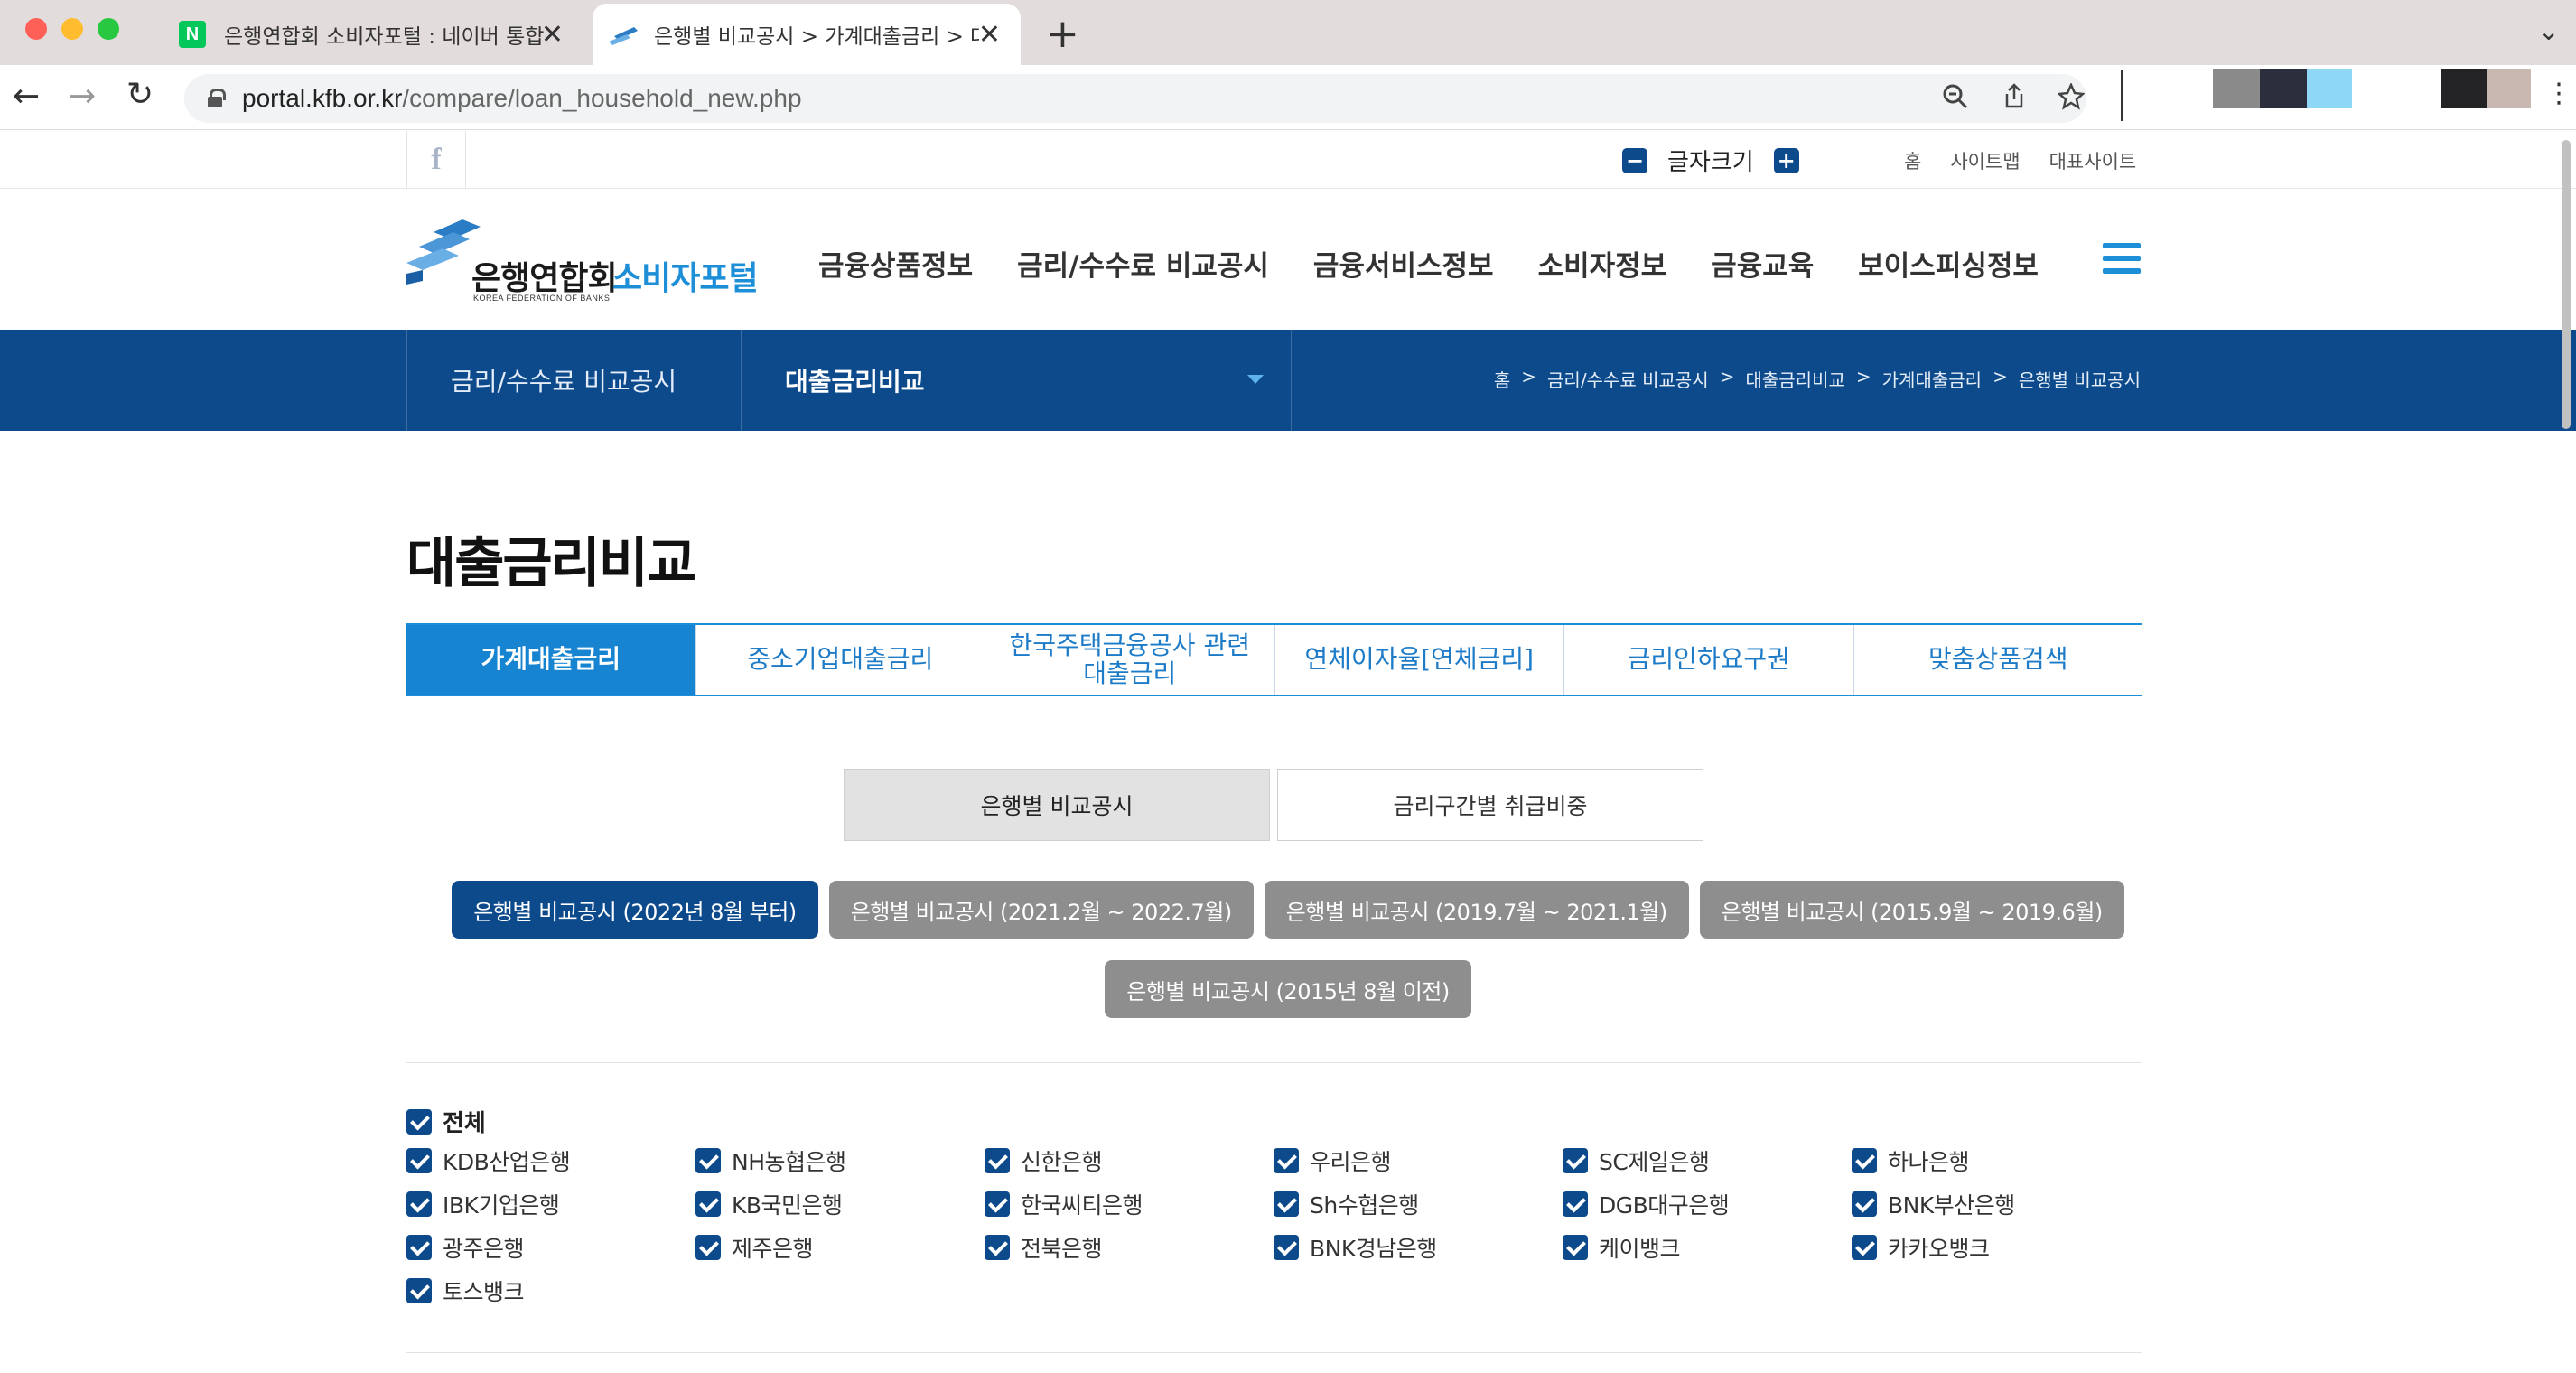  Describe the element at coordinates (436, 160) in the screenshot. I see `facebook-icon: f` at that location.